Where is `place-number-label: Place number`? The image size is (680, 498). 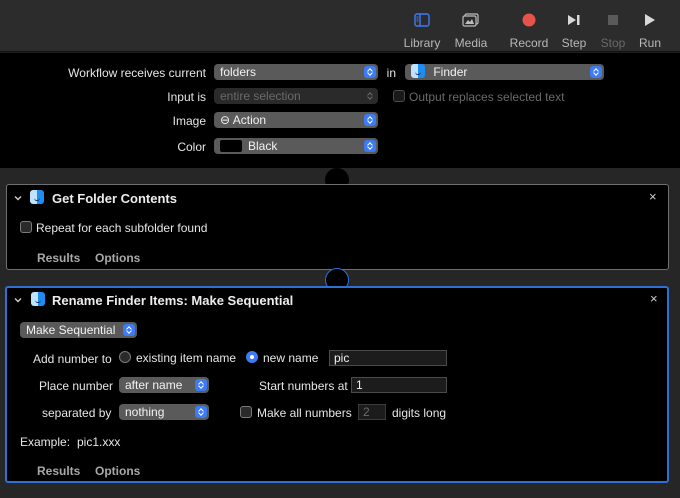
place-number-label: Place number is located at coordinates (76, 386).